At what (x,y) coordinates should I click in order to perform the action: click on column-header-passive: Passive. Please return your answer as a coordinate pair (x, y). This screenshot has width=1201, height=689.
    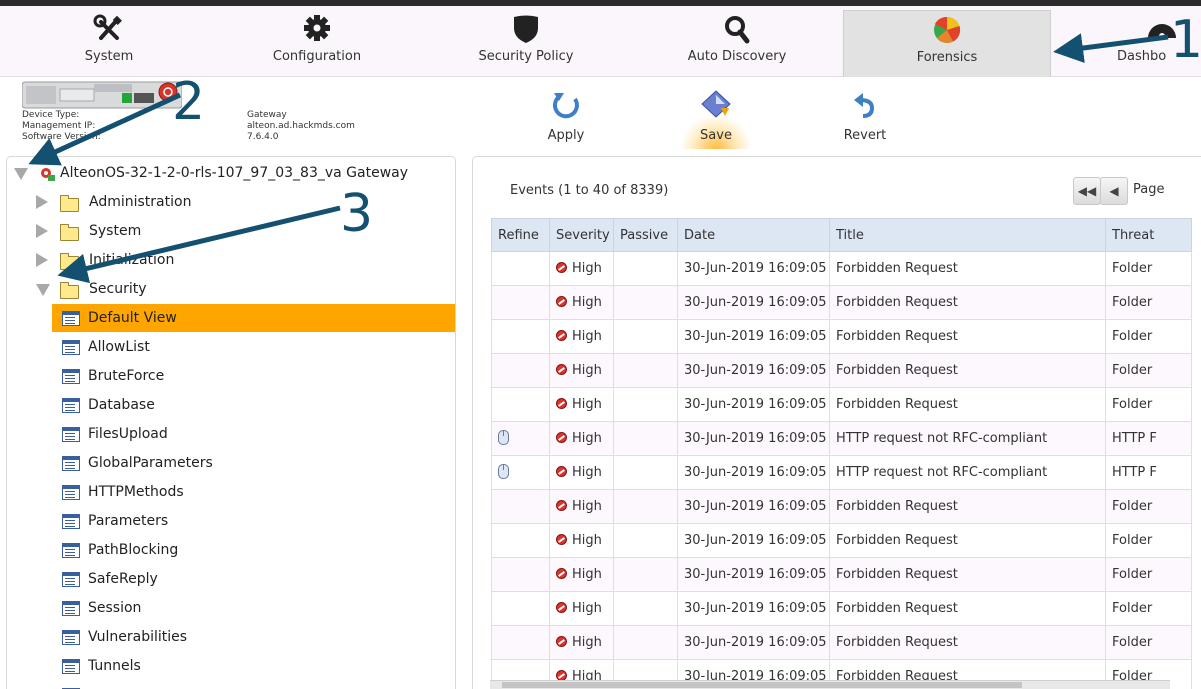
    Looking at the image, I should click on (646, 235).